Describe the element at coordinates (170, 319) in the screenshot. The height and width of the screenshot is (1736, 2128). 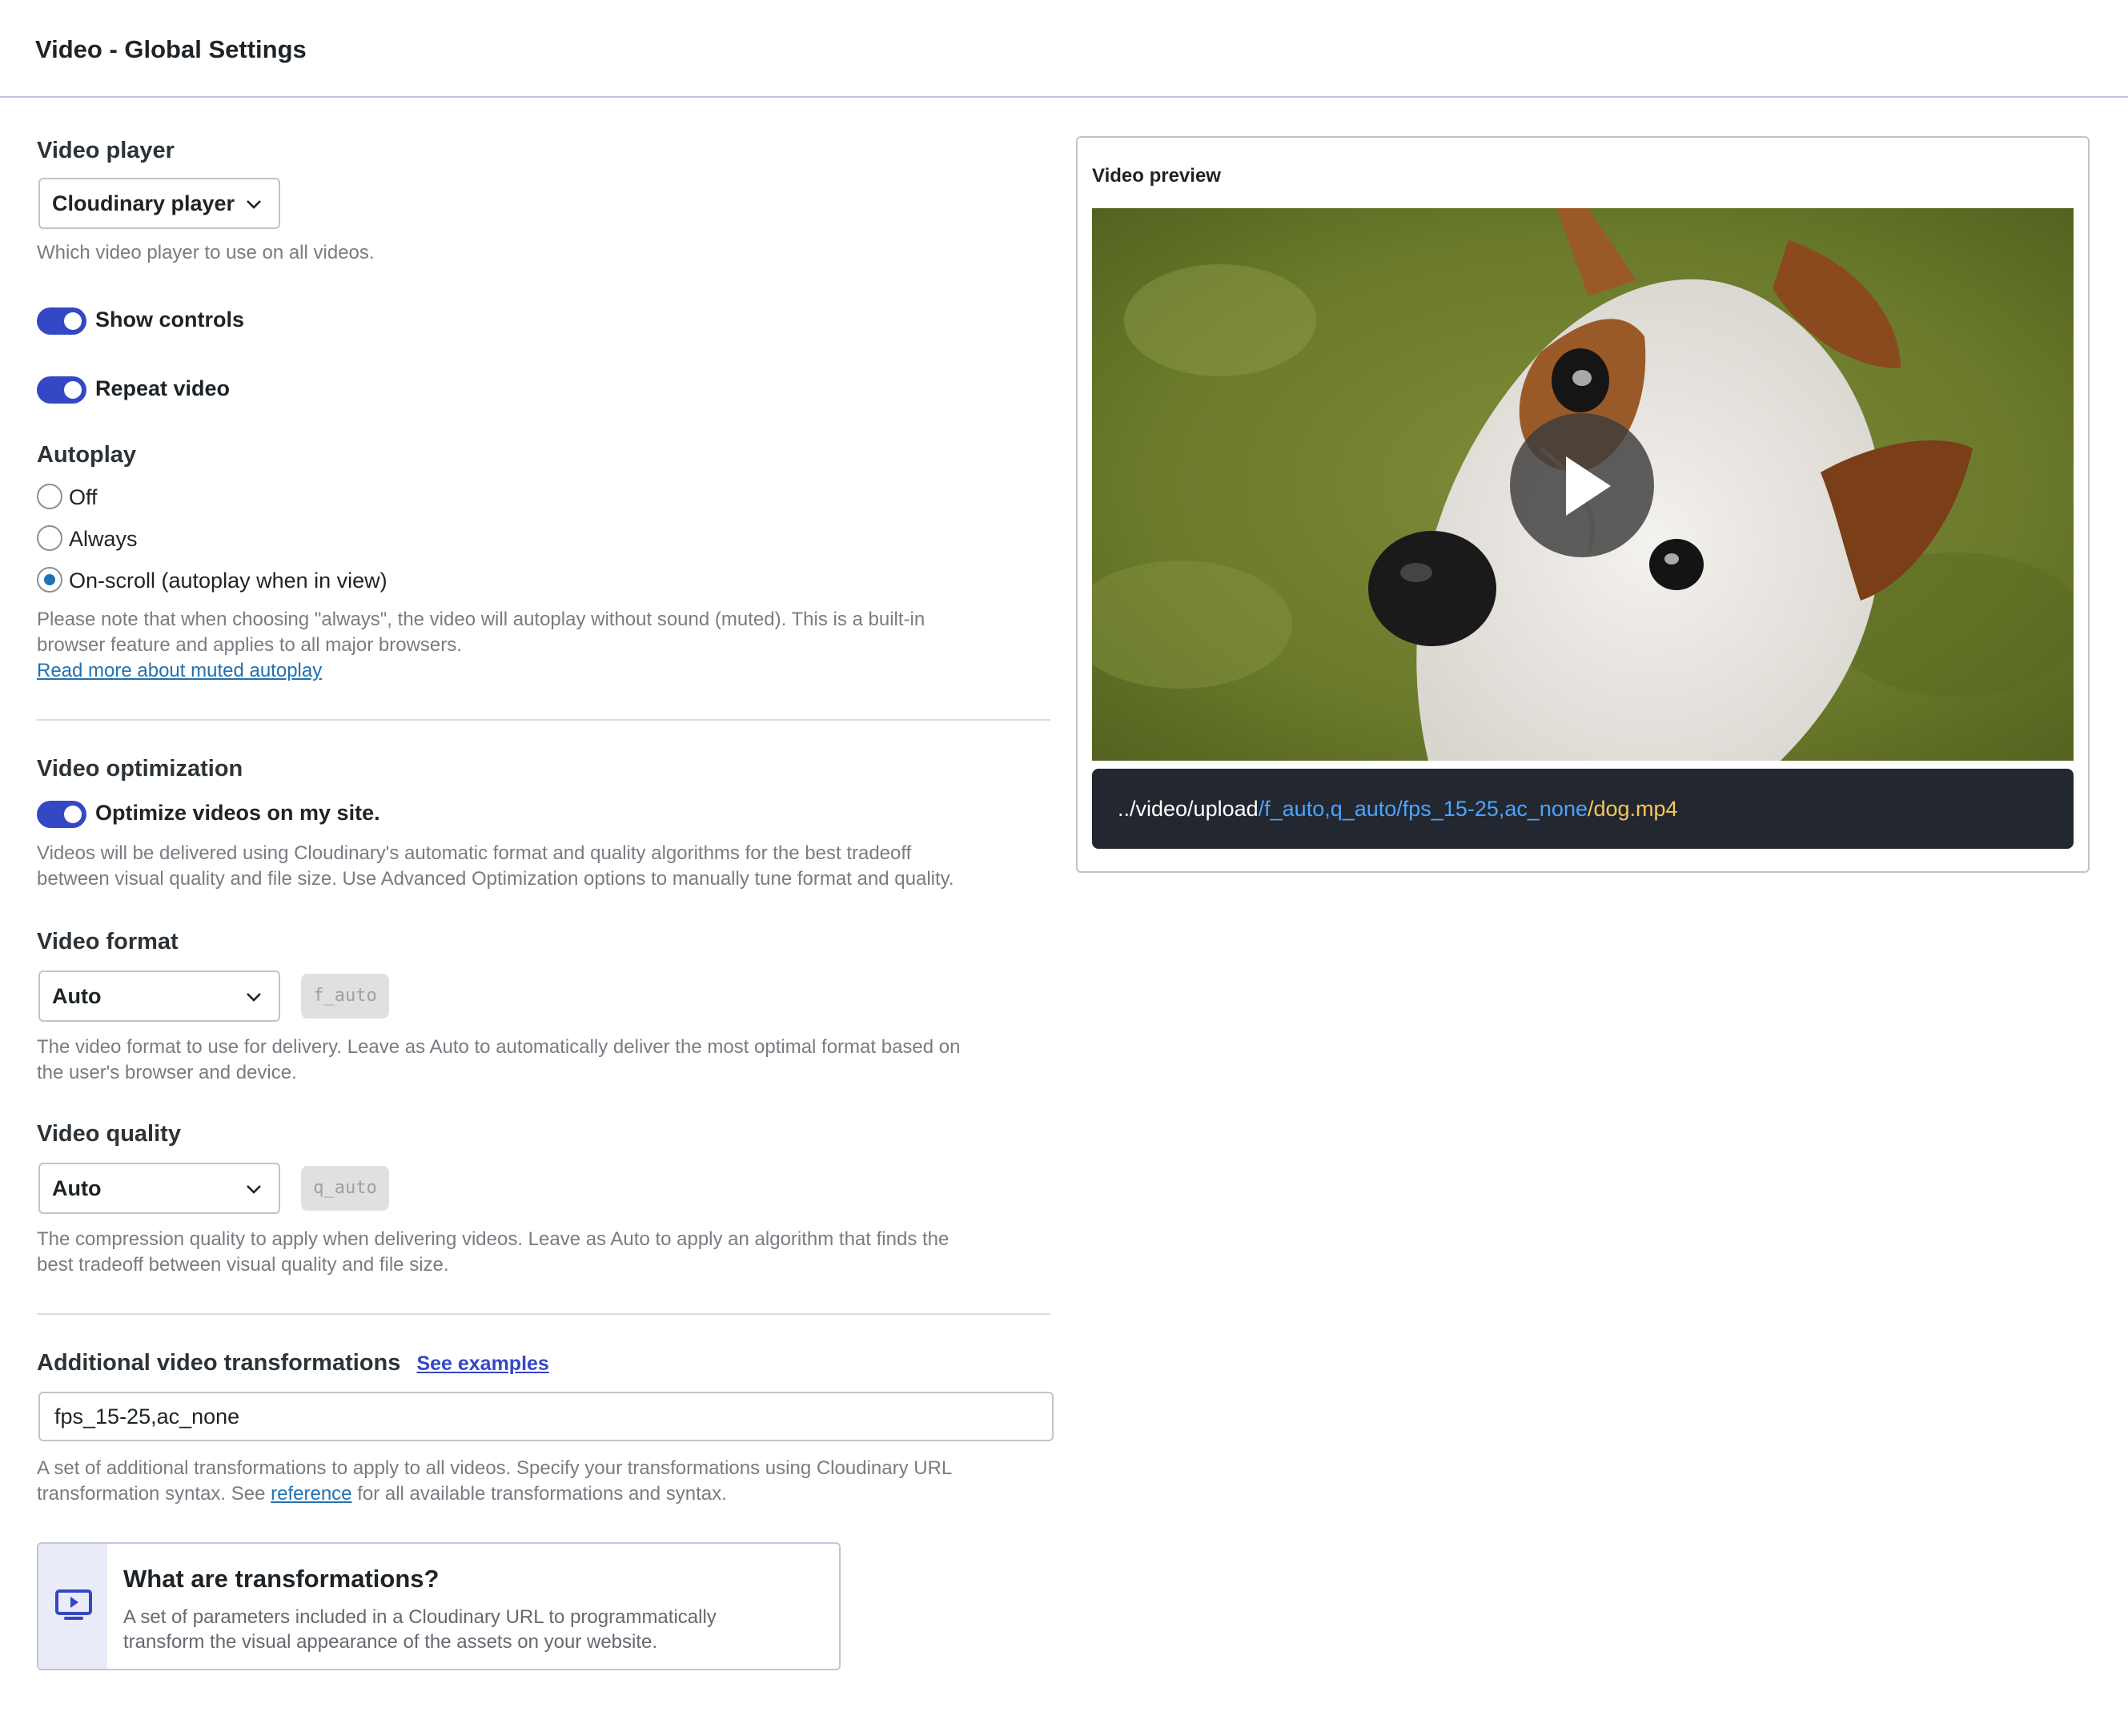
I see `show-controls-label: Show controls` at that location.